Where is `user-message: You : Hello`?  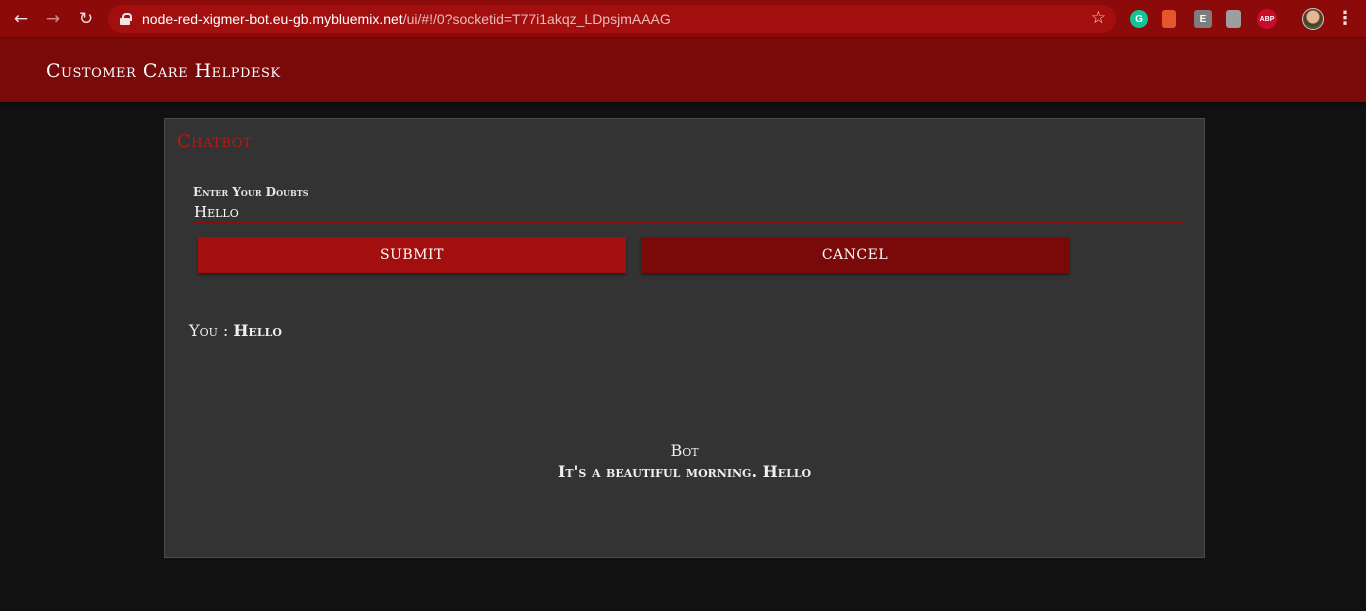
user-message: You : Hello is located at coordinates (235, 330).